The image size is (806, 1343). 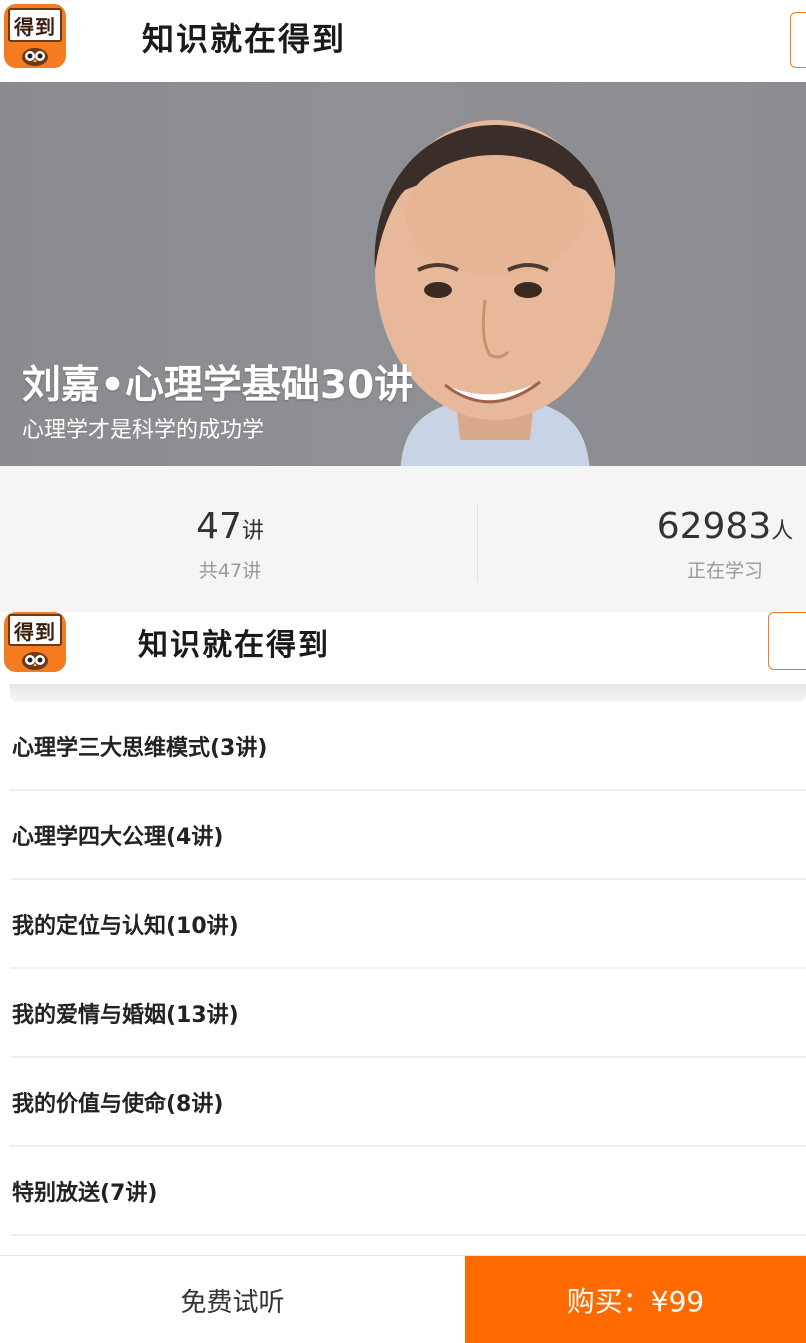 What do you see at coordinates (252, 531) in the screenshot?
I see `lectures-unit: 讲` at bounding box center [252, 531].